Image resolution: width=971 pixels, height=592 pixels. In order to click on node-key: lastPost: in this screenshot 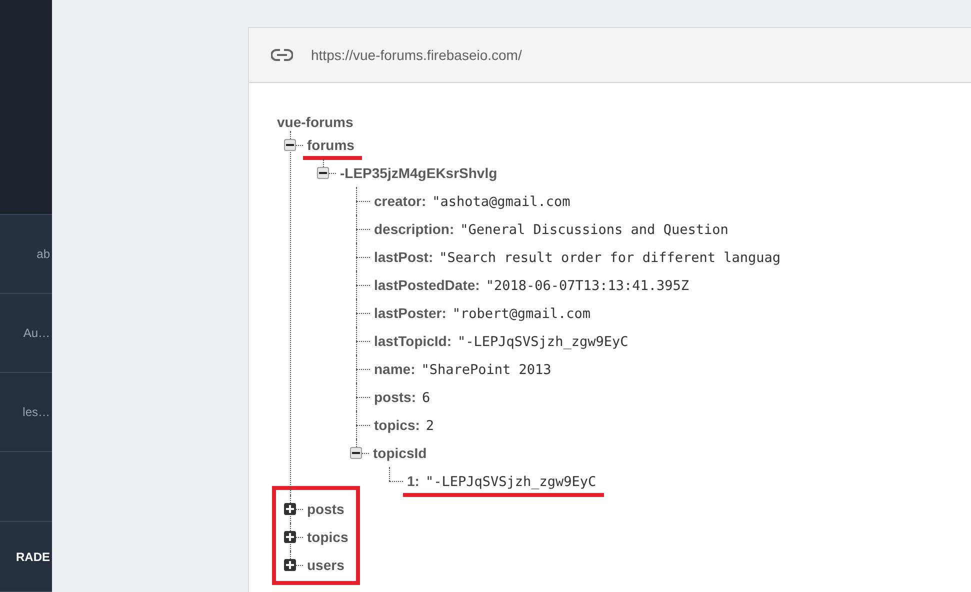, I will do `click(404, 256)`.